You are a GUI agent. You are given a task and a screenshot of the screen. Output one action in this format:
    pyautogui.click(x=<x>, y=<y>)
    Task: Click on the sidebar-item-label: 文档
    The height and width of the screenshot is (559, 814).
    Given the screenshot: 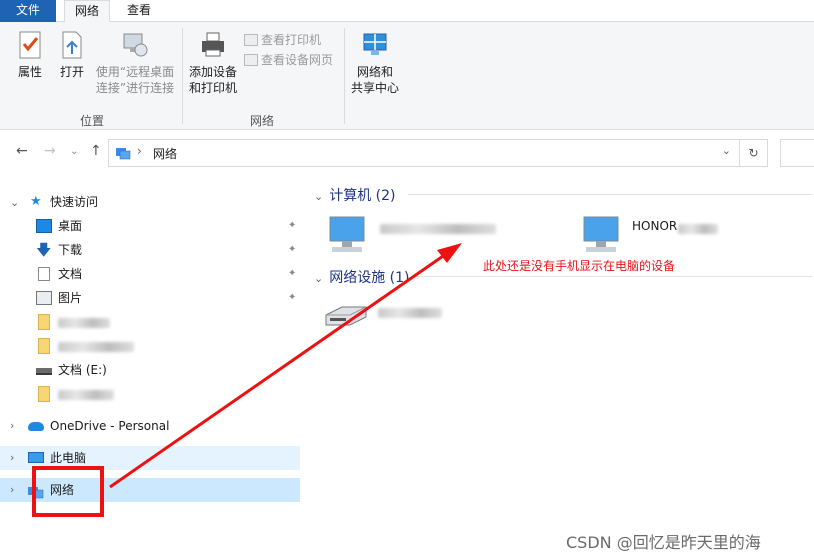 What is the action you would take?
    pyautogui.click(x=70, y=274)
    